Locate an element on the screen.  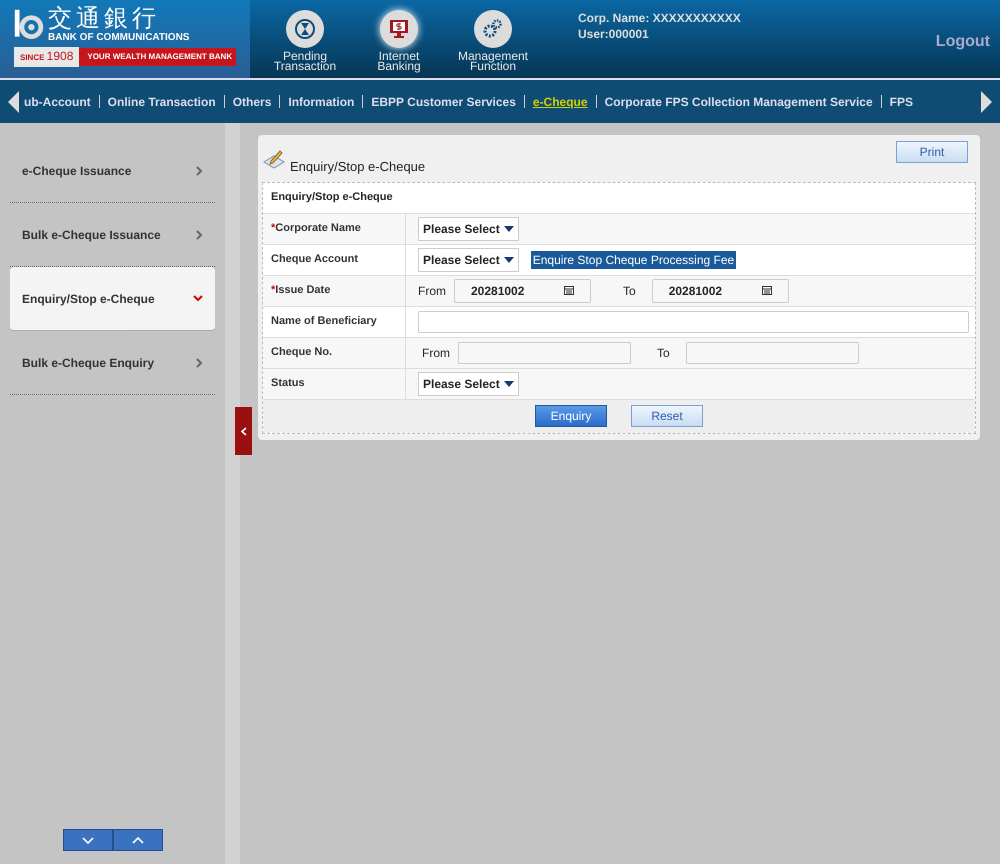
collapse-sidebar-button is located at coordinates (243, 431).